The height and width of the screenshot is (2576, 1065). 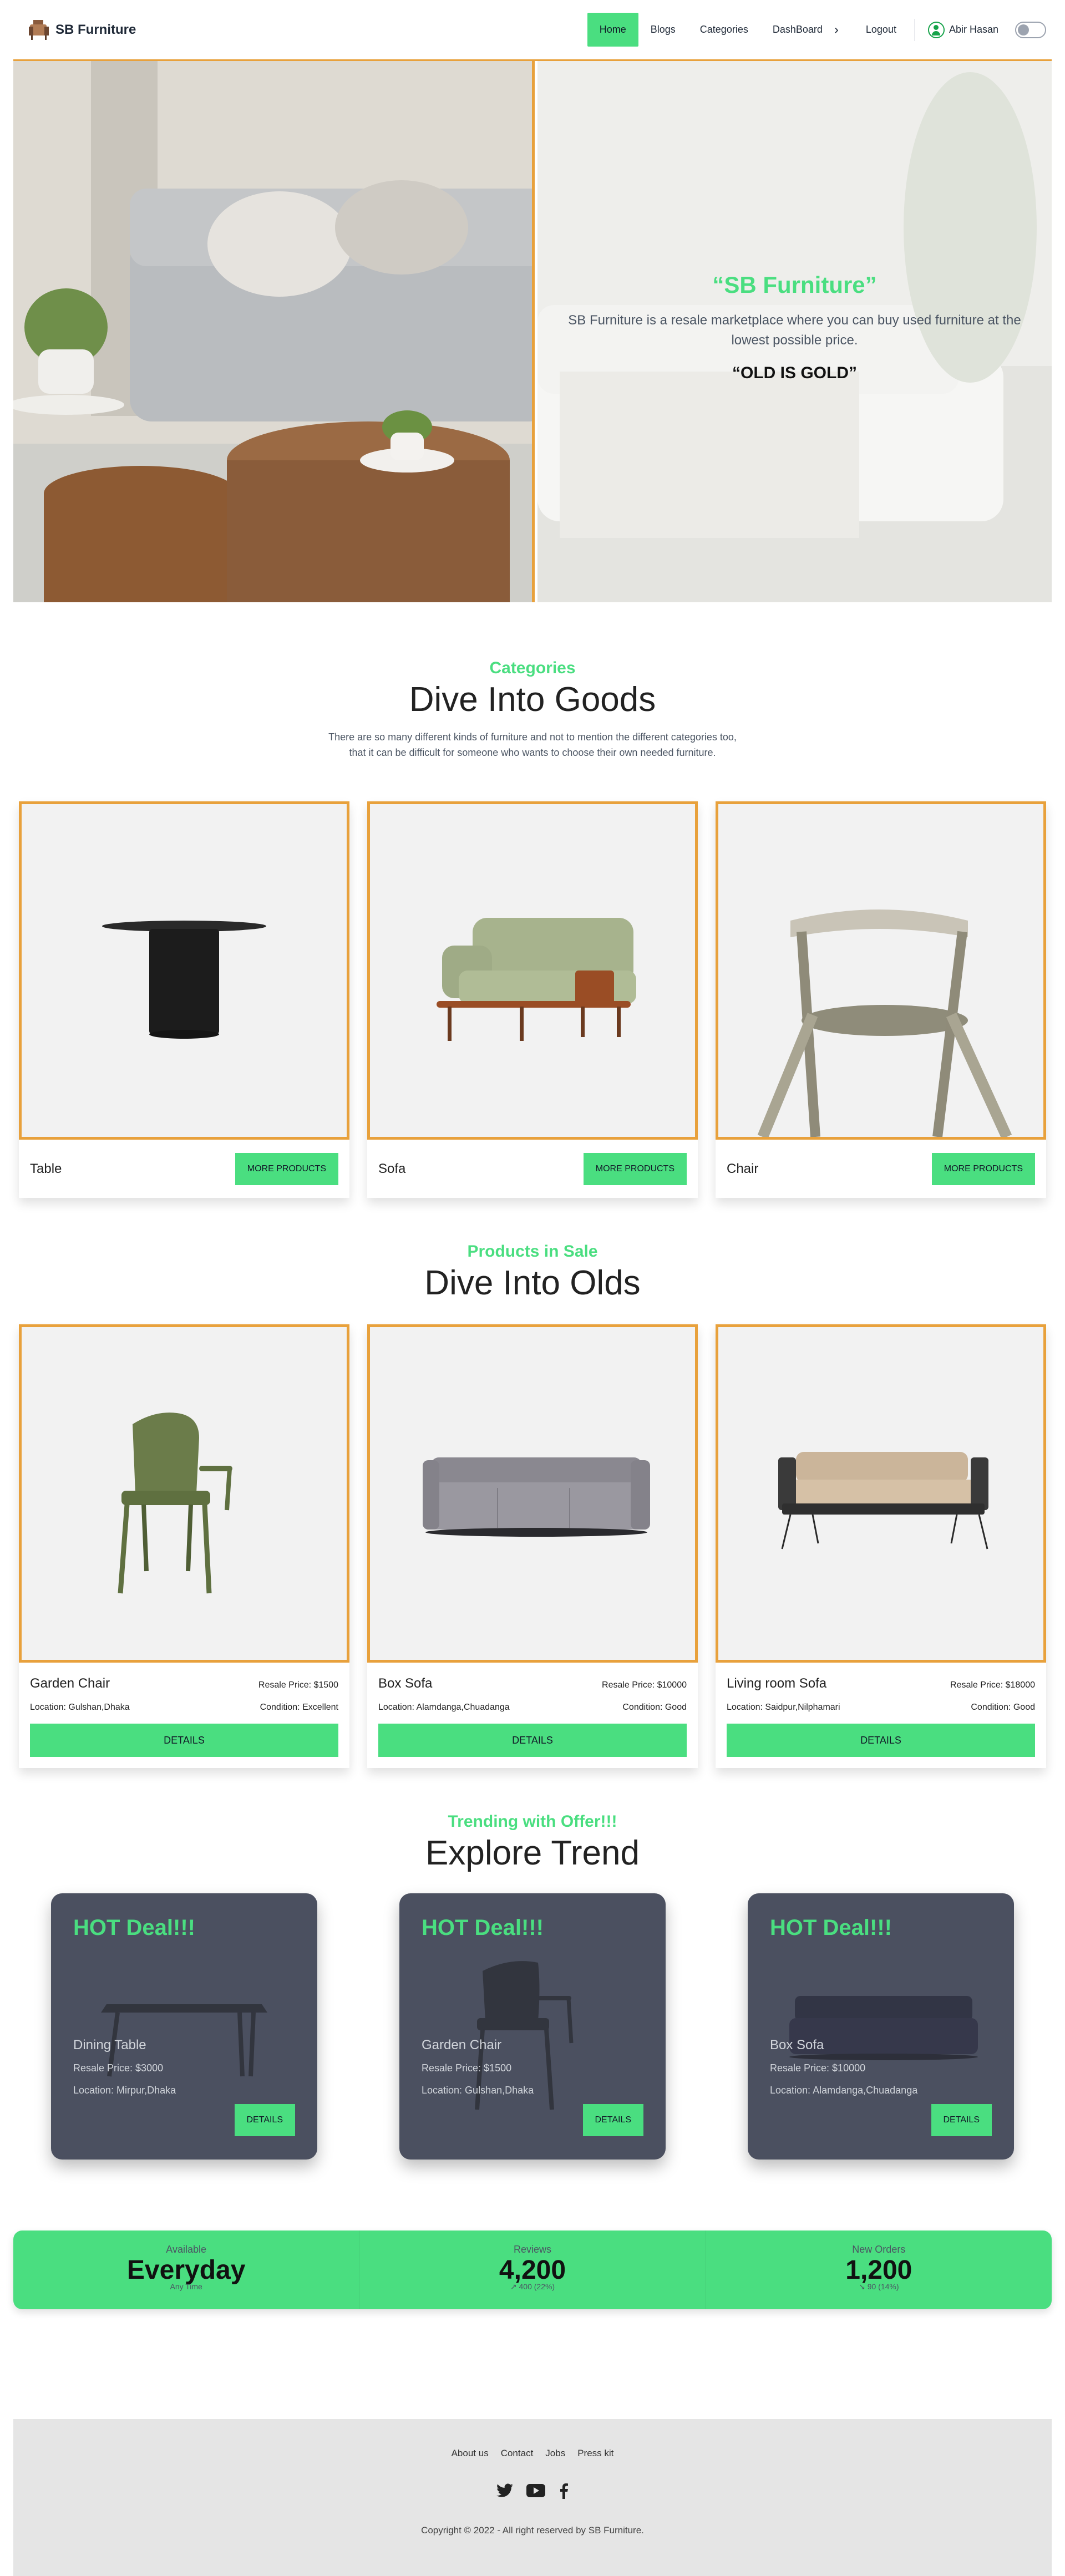 What do you see at coordinates (274, 331) in the screenshot?
I see `hero-image-left` at bounding box center [274, 331].